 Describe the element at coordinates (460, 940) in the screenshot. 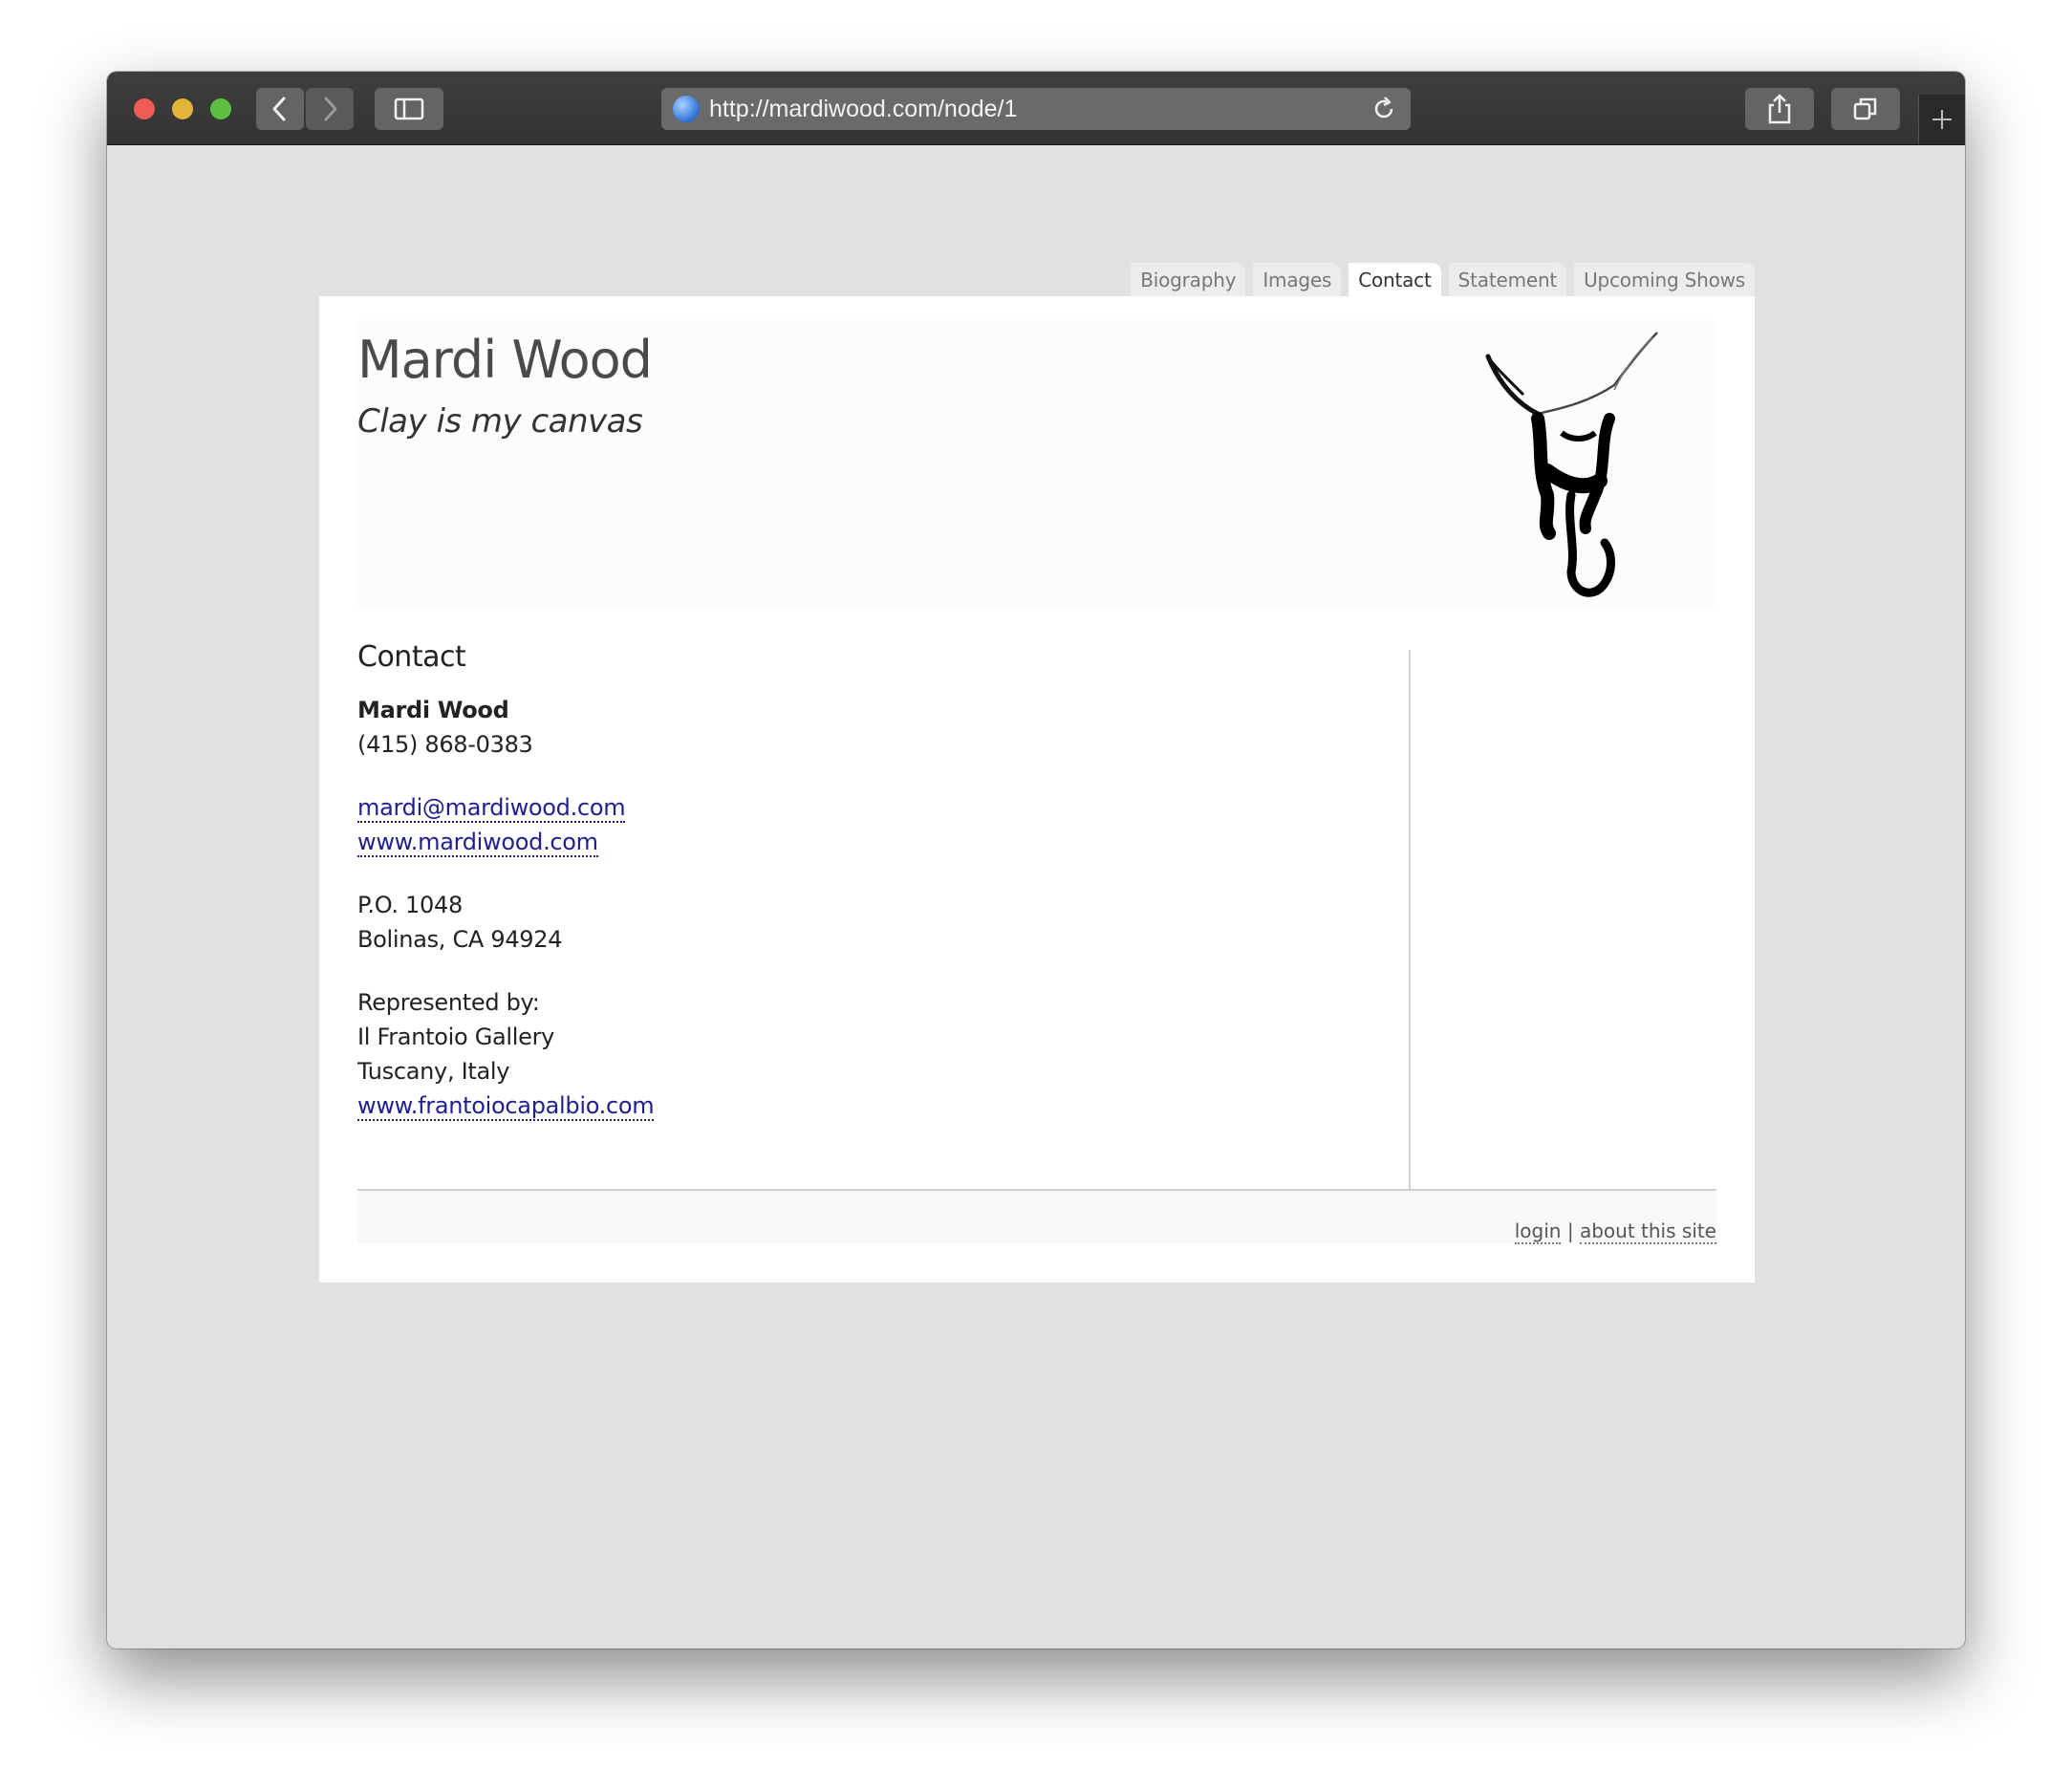

I see `address-line-2: Bolinas, CA 94924` at that location.